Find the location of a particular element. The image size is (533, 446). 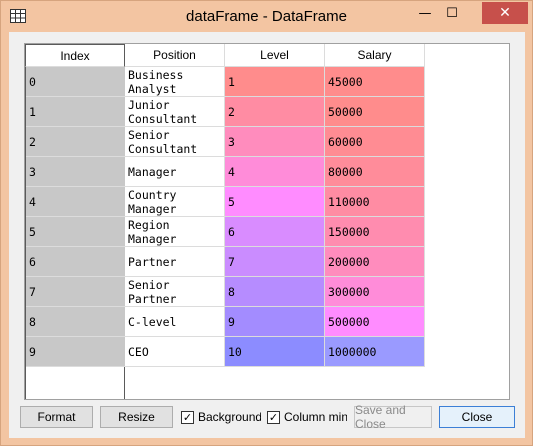

table-cell-position: Manager is located at coordinates (175, 172).